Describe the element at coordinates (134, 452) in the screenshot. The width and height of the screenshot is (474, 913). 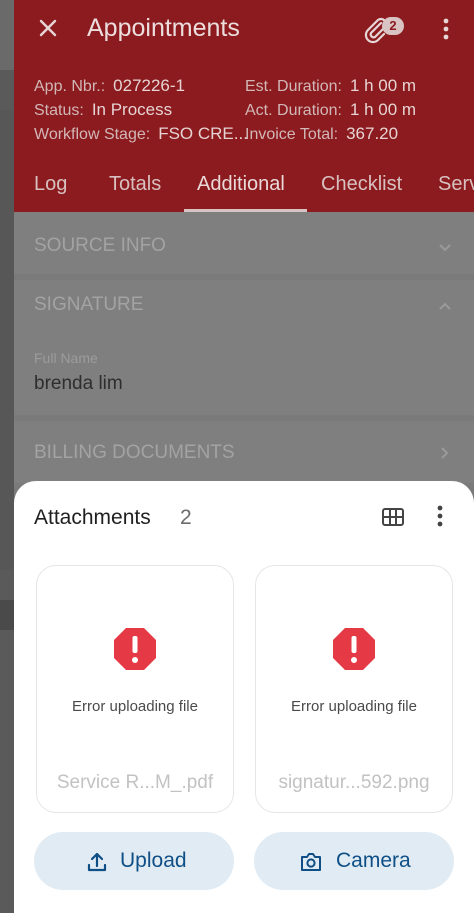
I see `section-title: BILLING DOCUMENTS` at that location.